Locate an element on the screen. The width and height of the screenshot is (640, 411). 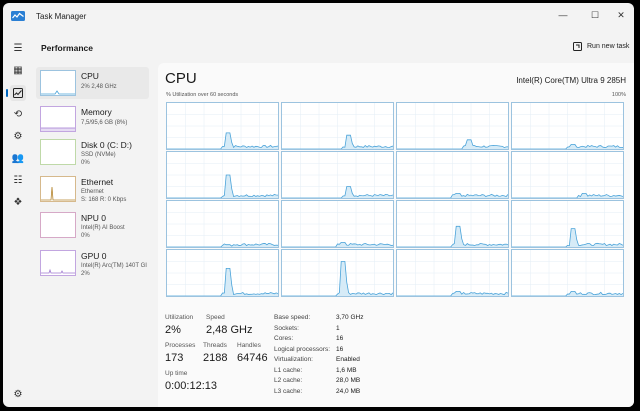
minimize-button: — is located at coordinates (563, 15).